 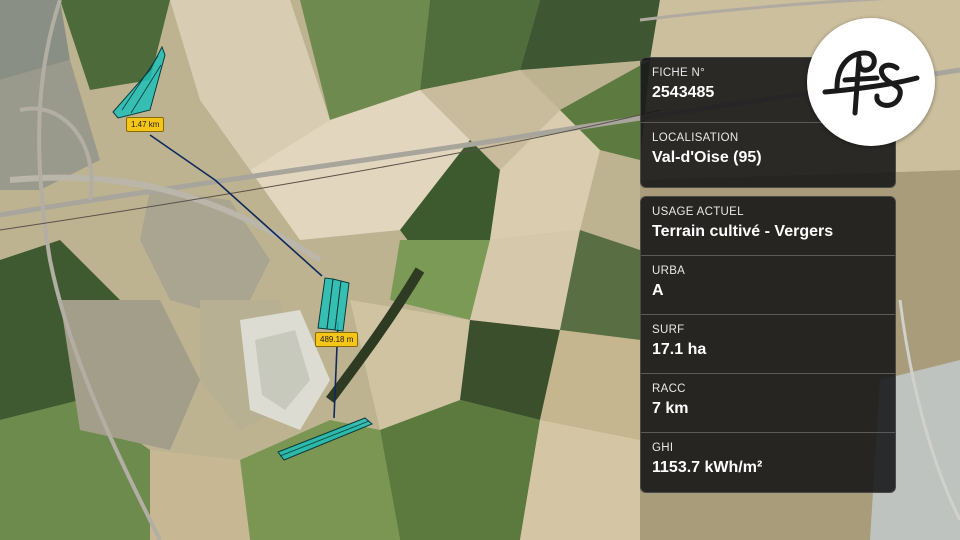 What do you see at coordinates (768, 285) in the screenshot?
I see `row-urba: URBA A` at bounding box center [768, 285].